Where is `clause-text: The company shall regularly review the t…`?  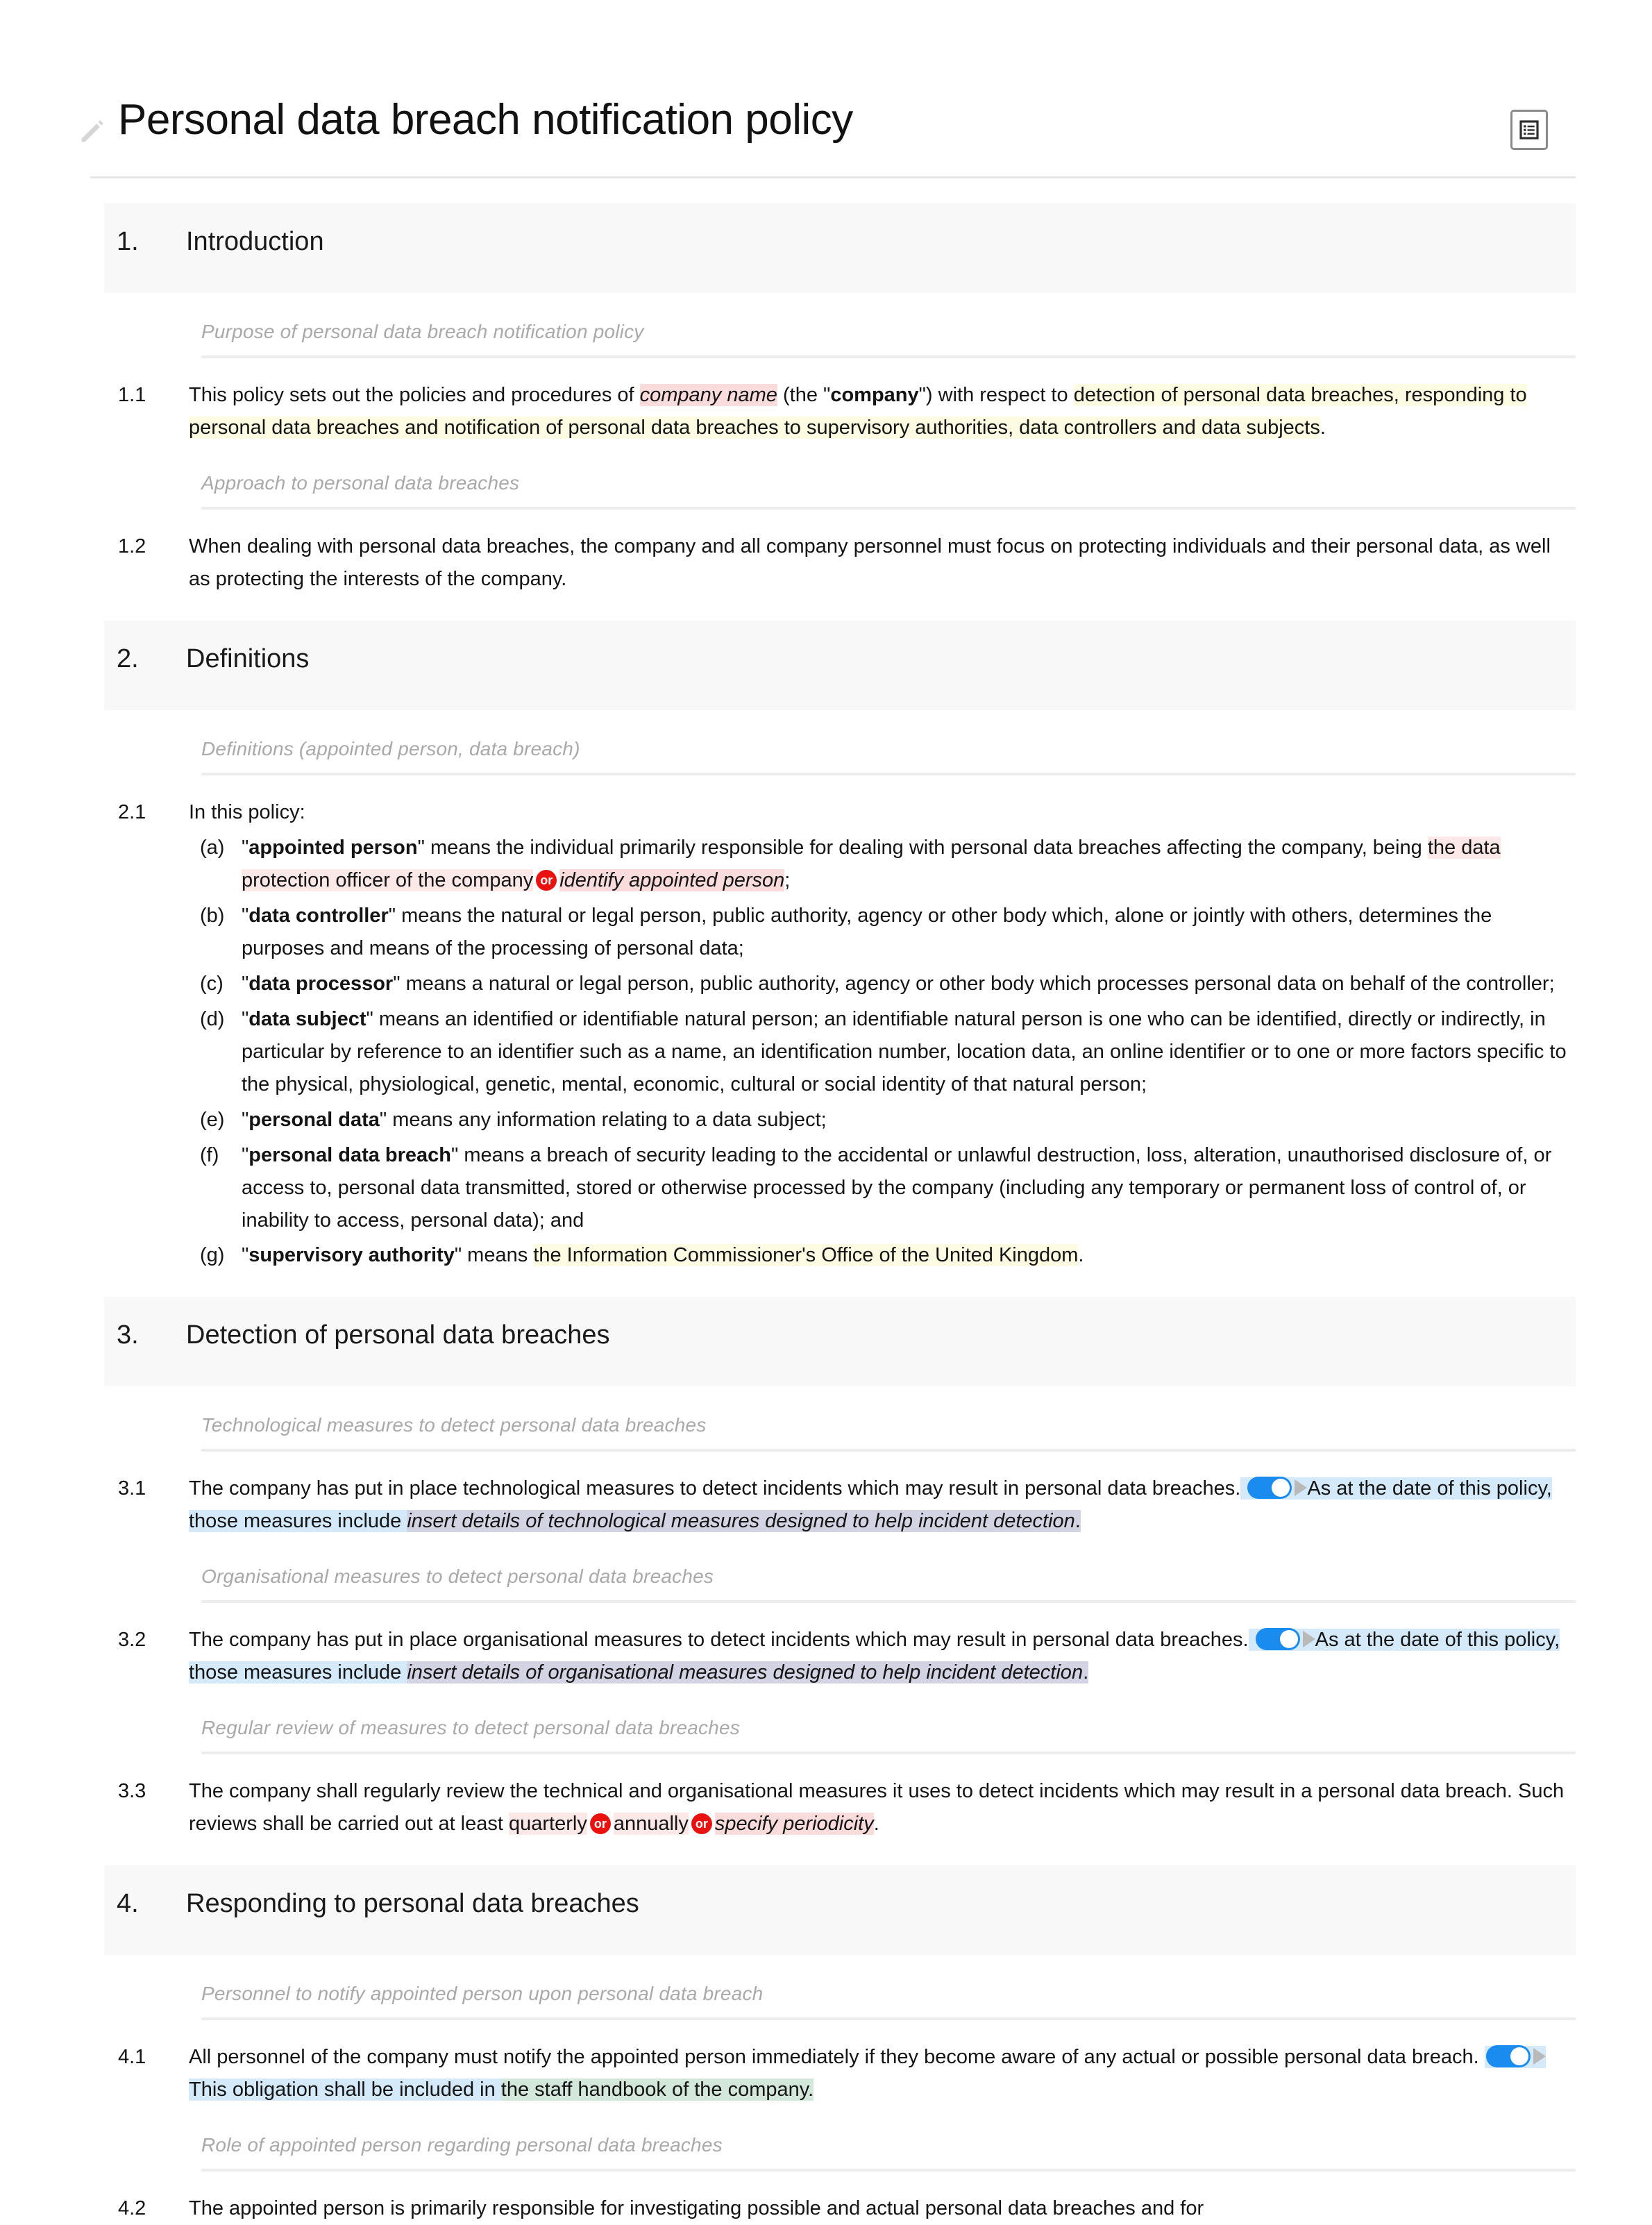
clause-text: The company shall regularly review the t… is located at coordinates (882, 1808).